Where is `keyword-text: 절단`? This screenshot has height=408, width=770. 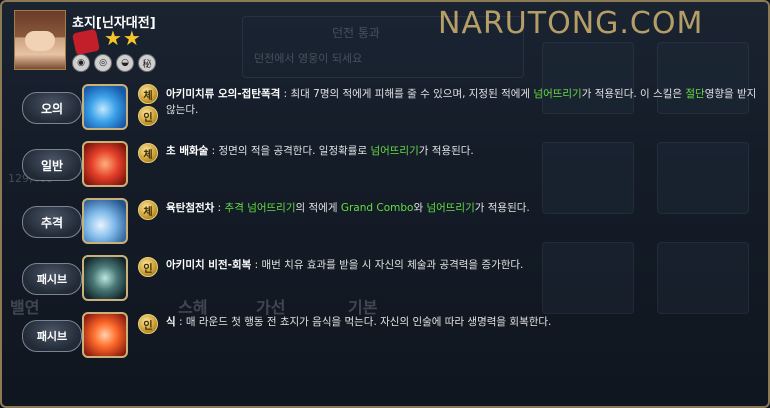 keyword-text: 절단 is located at coordinates (695, 94).